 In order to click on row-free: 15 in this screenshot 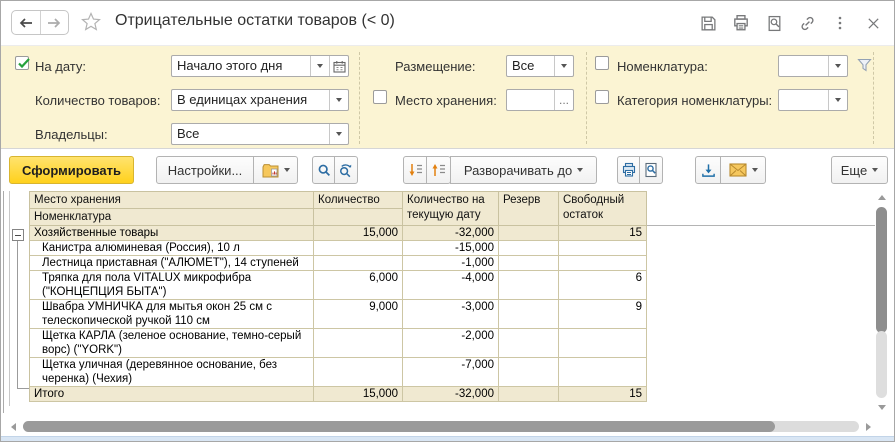, I will do `click(603, 233)`.